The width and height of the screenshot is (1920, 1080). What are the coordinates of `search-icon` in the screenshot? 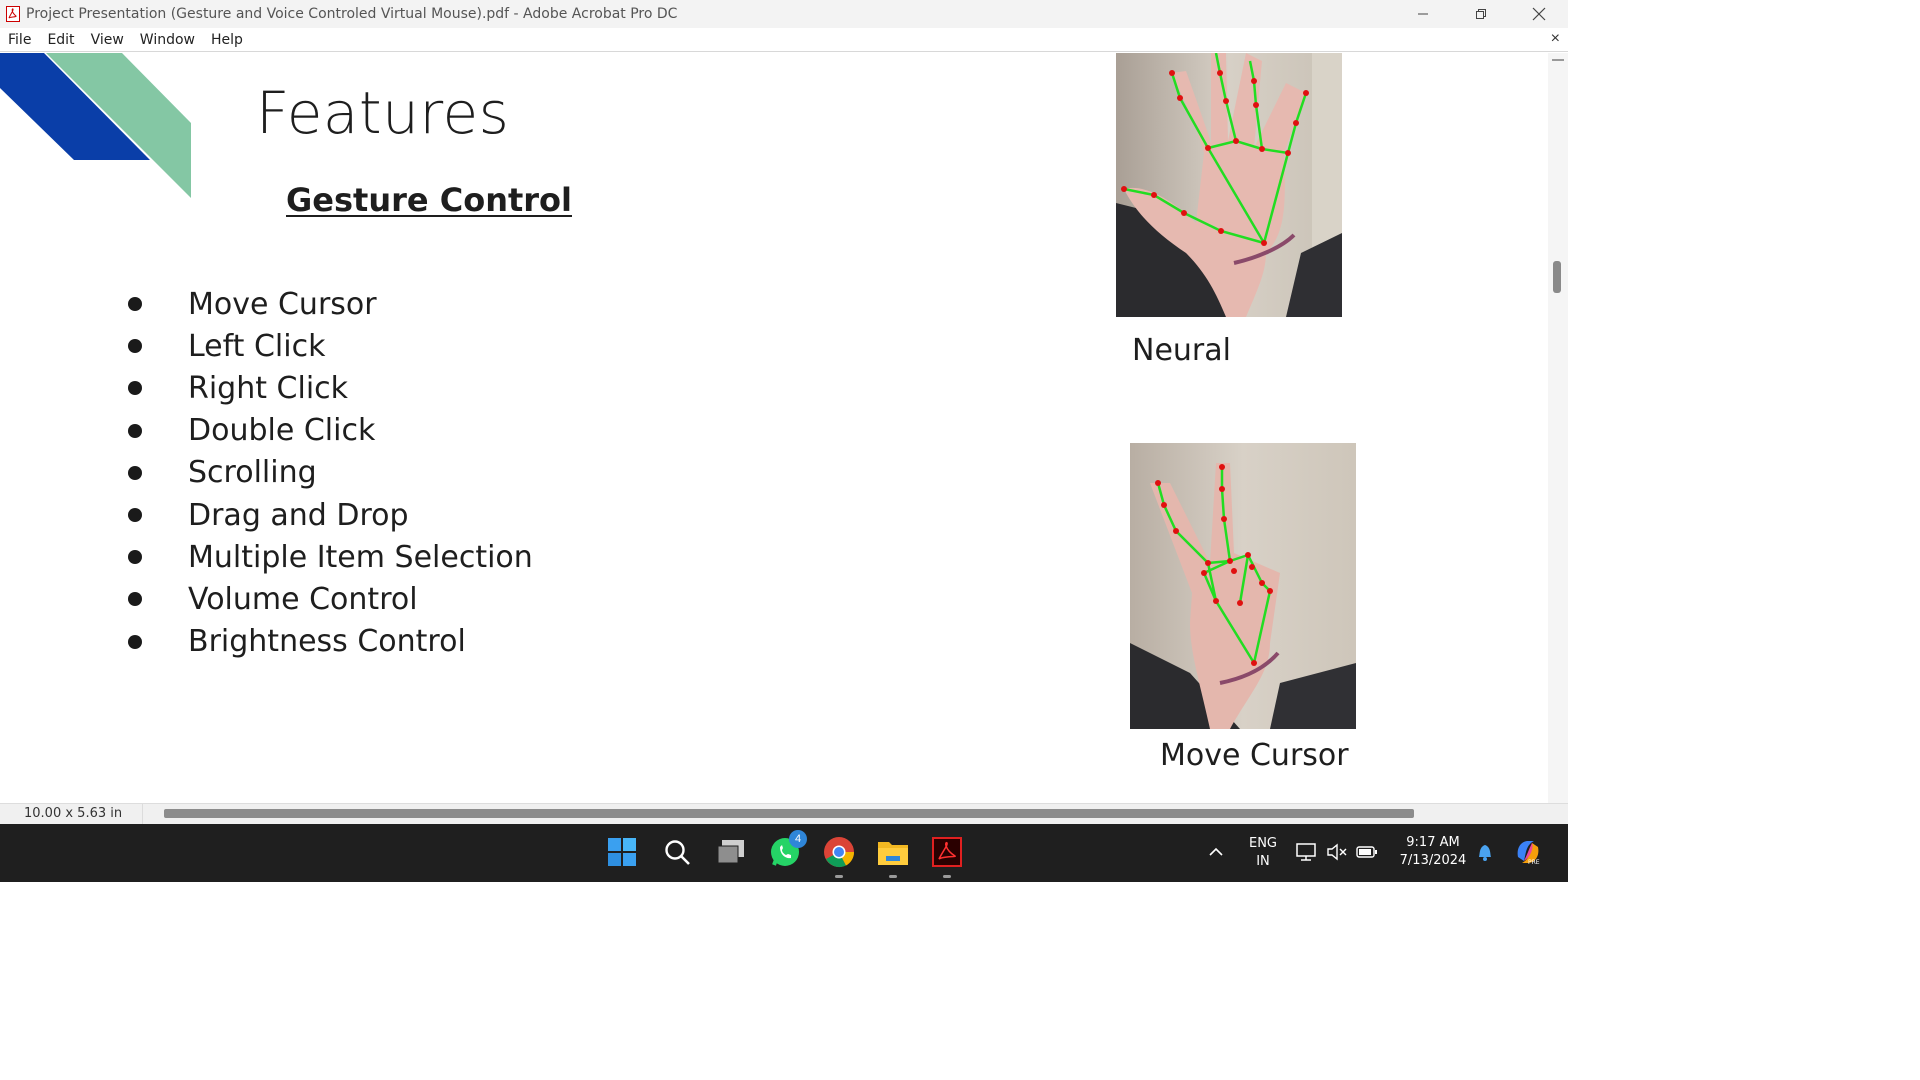 It's located at (677, 852).